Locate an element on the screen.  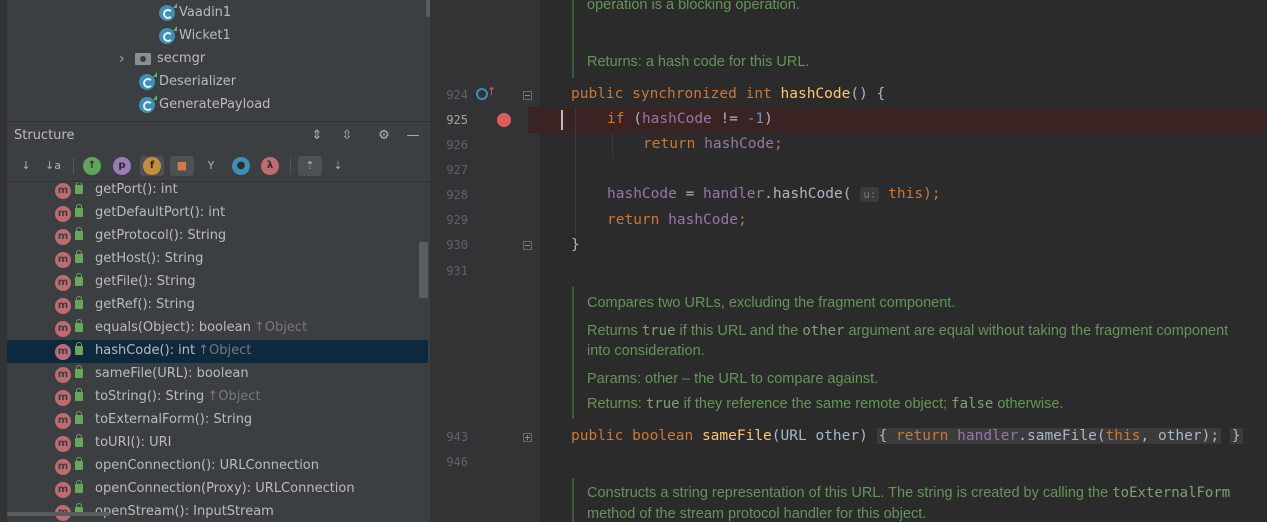
tree-item: Wicket1 is located at coordinates (195, 35).